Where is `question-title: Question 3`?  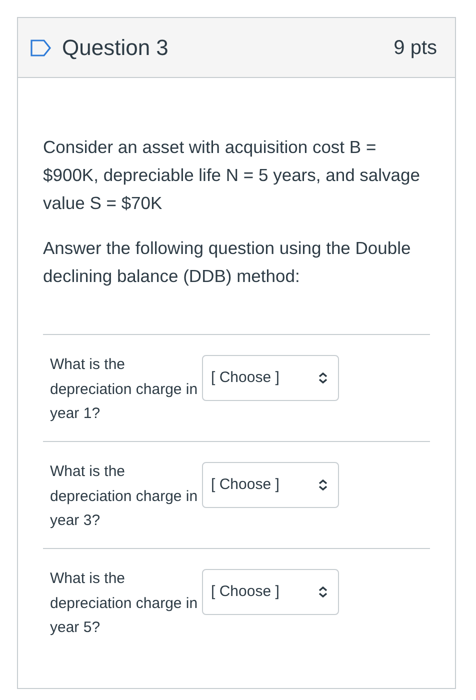
question-title: Question 3 is located at coordinates (115, 48).